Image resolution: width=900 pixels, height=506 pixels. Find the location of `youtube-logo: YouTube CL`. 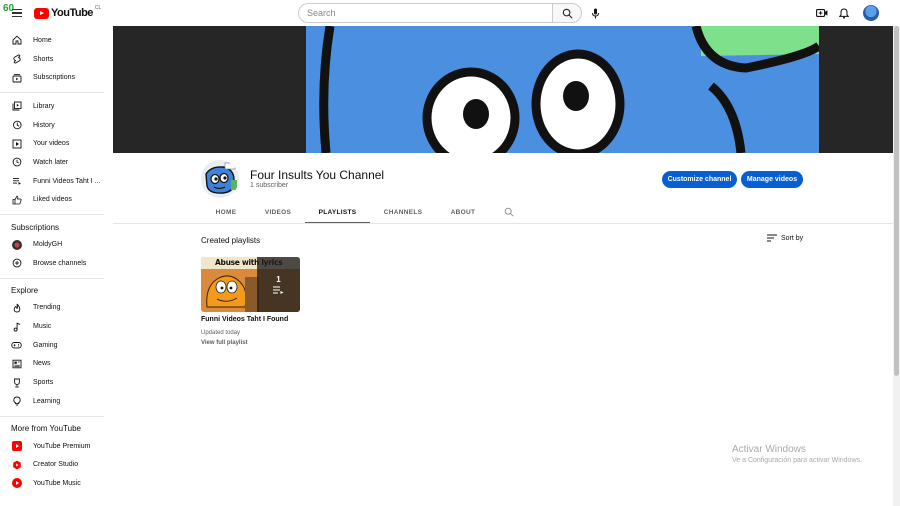

youtube-logo: YouTube CL is located at coordinates (68, 12).